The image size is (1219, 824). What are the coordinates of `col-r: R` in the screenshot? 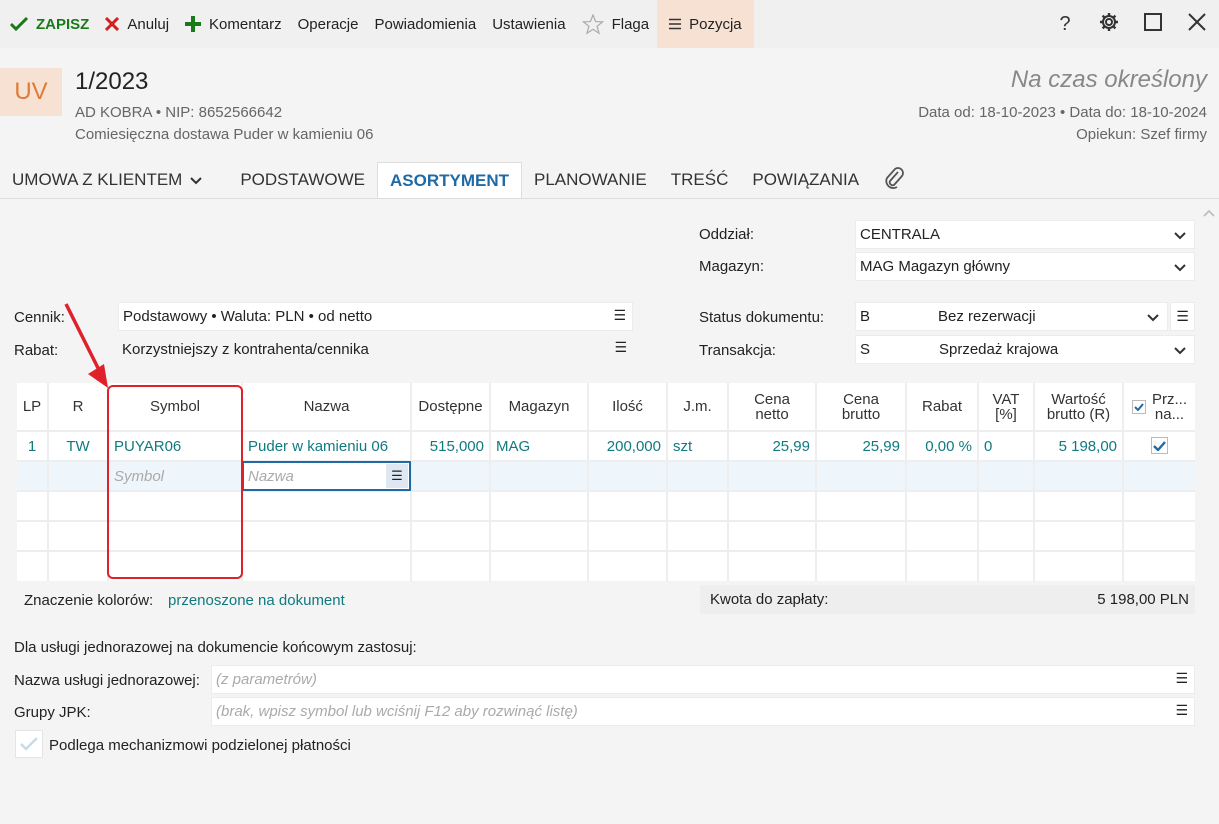 It's located at (78, 407).